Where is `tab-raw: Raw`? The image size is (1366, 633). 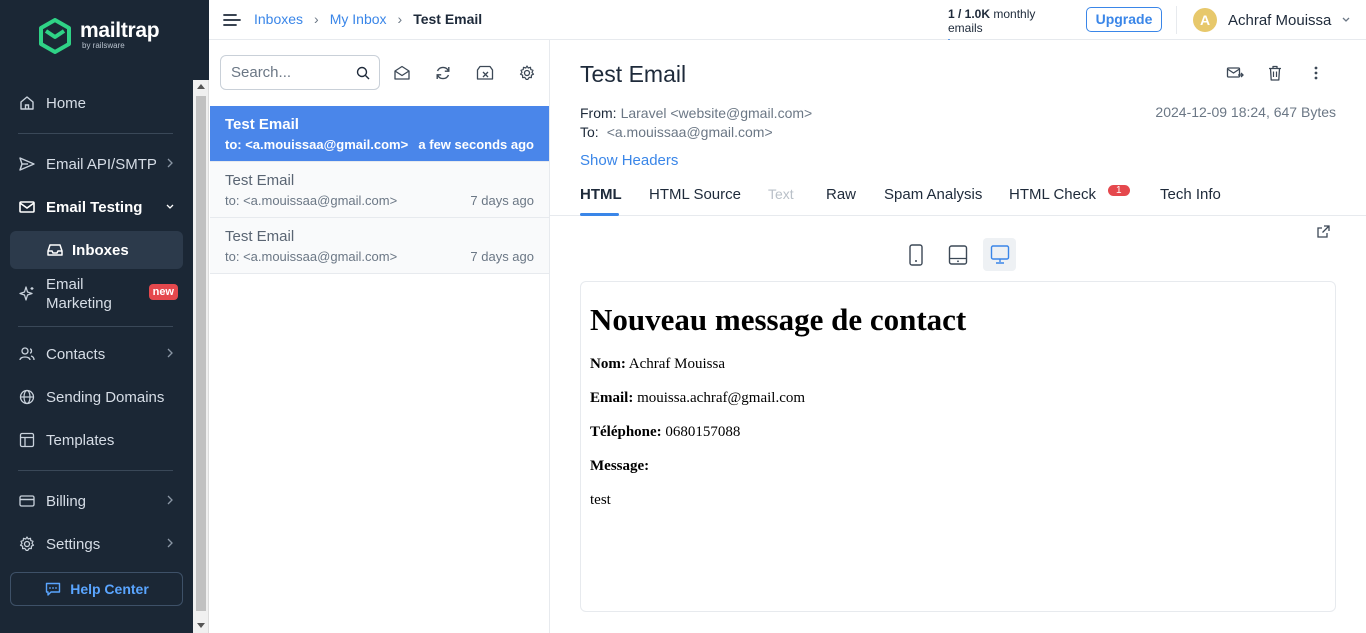
tab-raw: Raw is located at coordinates (841, 194).